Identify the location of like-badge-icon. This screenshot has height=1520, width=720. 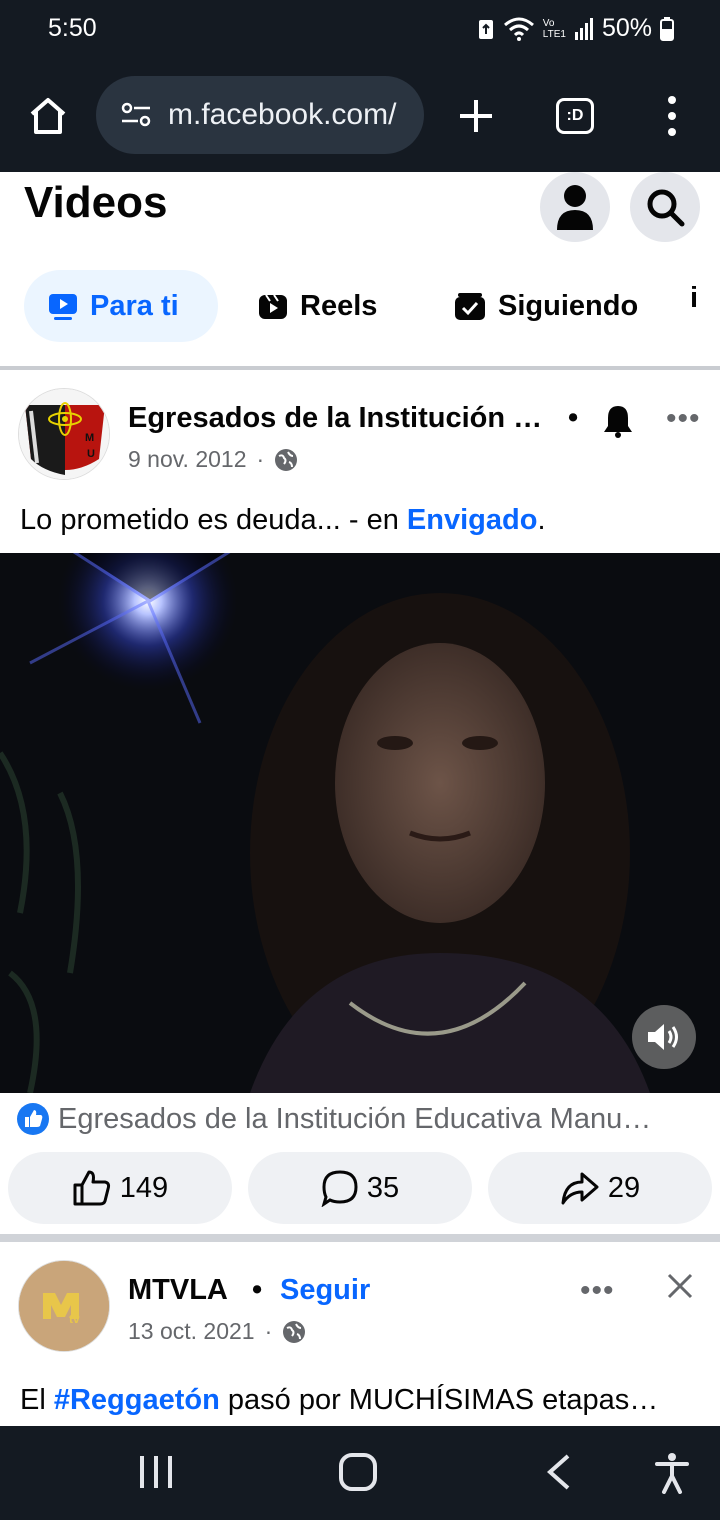
(33, 1119).